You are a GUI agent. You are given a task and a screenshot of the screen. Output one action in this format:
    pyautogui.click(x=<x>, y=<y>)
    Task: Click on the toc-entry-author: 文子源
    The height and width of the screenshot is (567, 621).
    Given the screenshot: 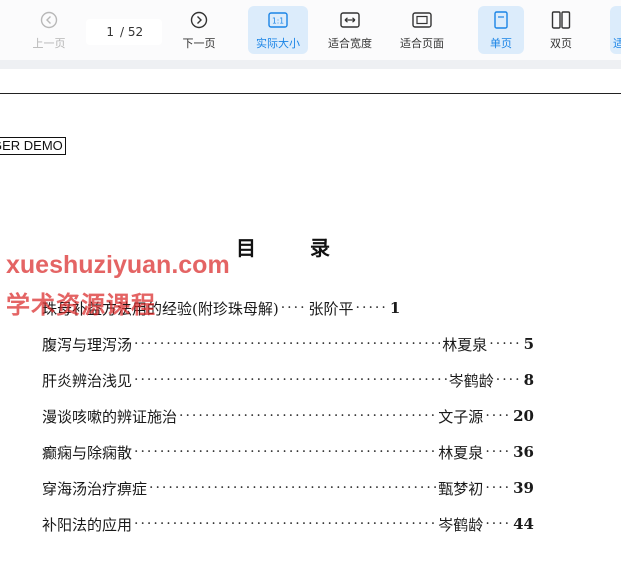 What is the action you would take?
    pyautogui.click(x=461, y=416)
    